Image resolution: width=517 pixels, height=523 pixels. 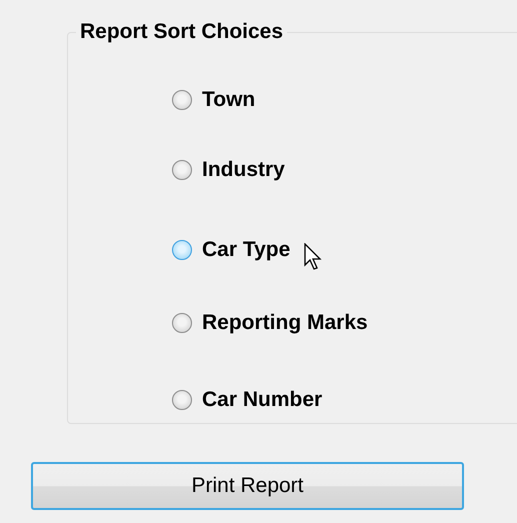 I want to click on radio-label: Car Number, so click(x=262, y=400).